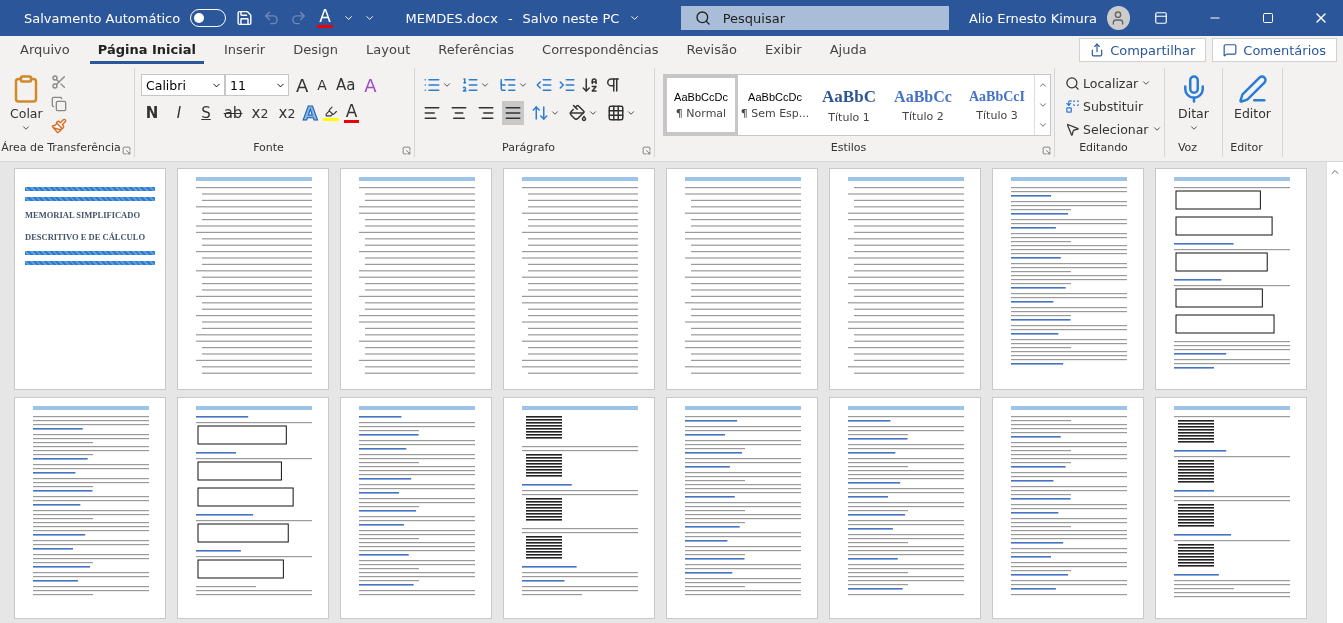  What do you see at coordinates (1108, 83) in the screenshot?
I see `find-button: Localizar` at bounding box center [1108, 83].